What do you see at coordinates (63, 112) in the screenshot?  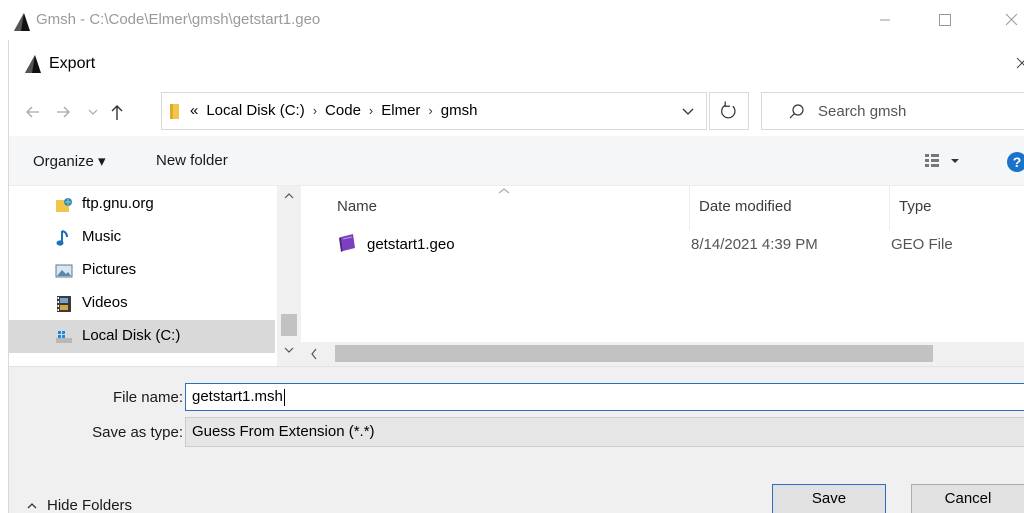 I see `forward-arrow-icon` at bounding box center [63, 112].